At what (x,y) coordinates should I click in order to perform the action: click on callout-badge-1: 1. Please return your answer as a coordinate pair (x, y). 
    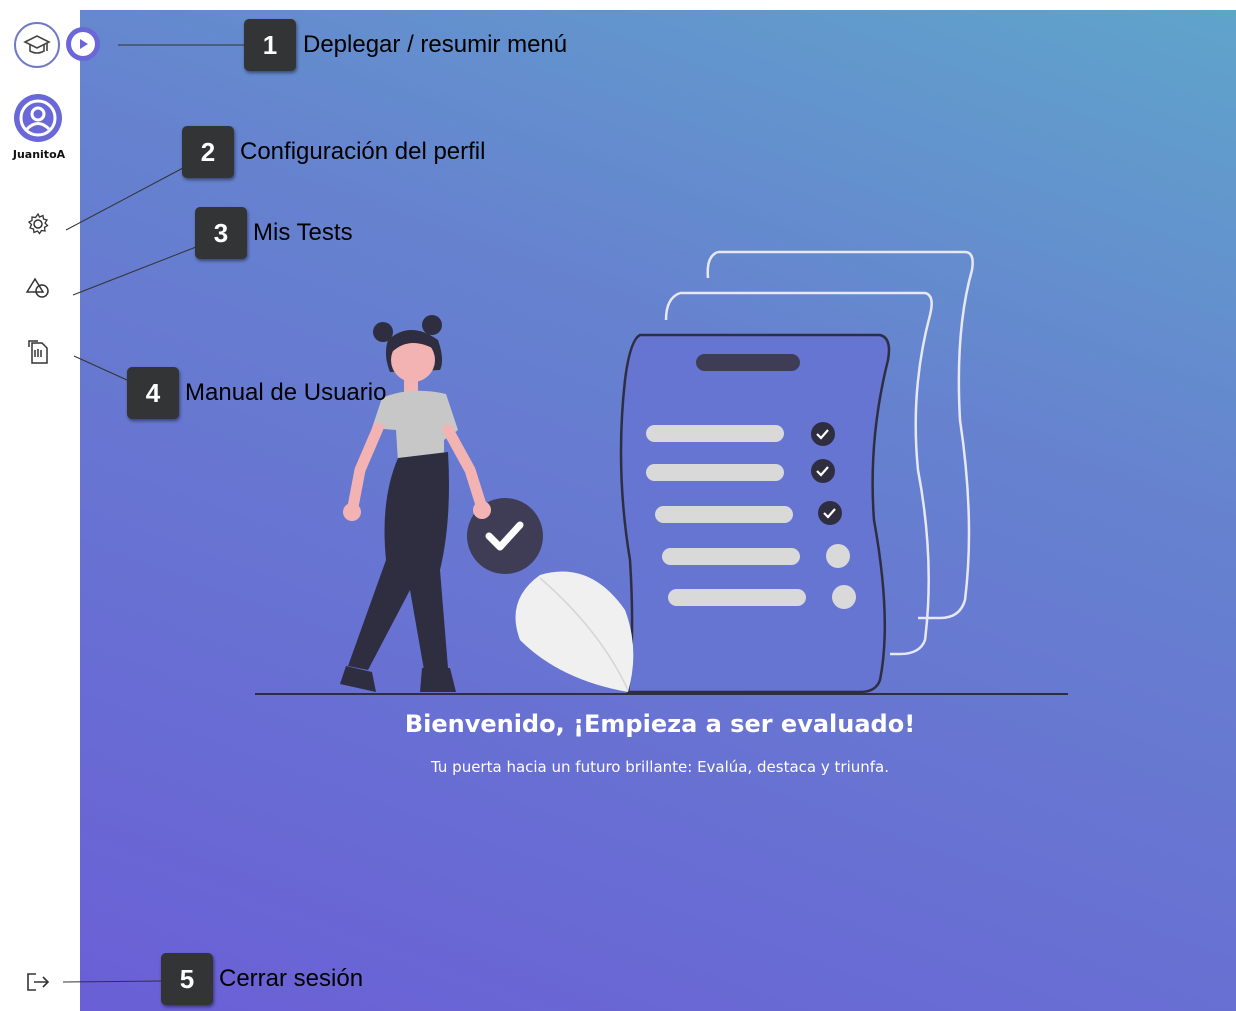
    Looking at the image, I should click on (270, 45).